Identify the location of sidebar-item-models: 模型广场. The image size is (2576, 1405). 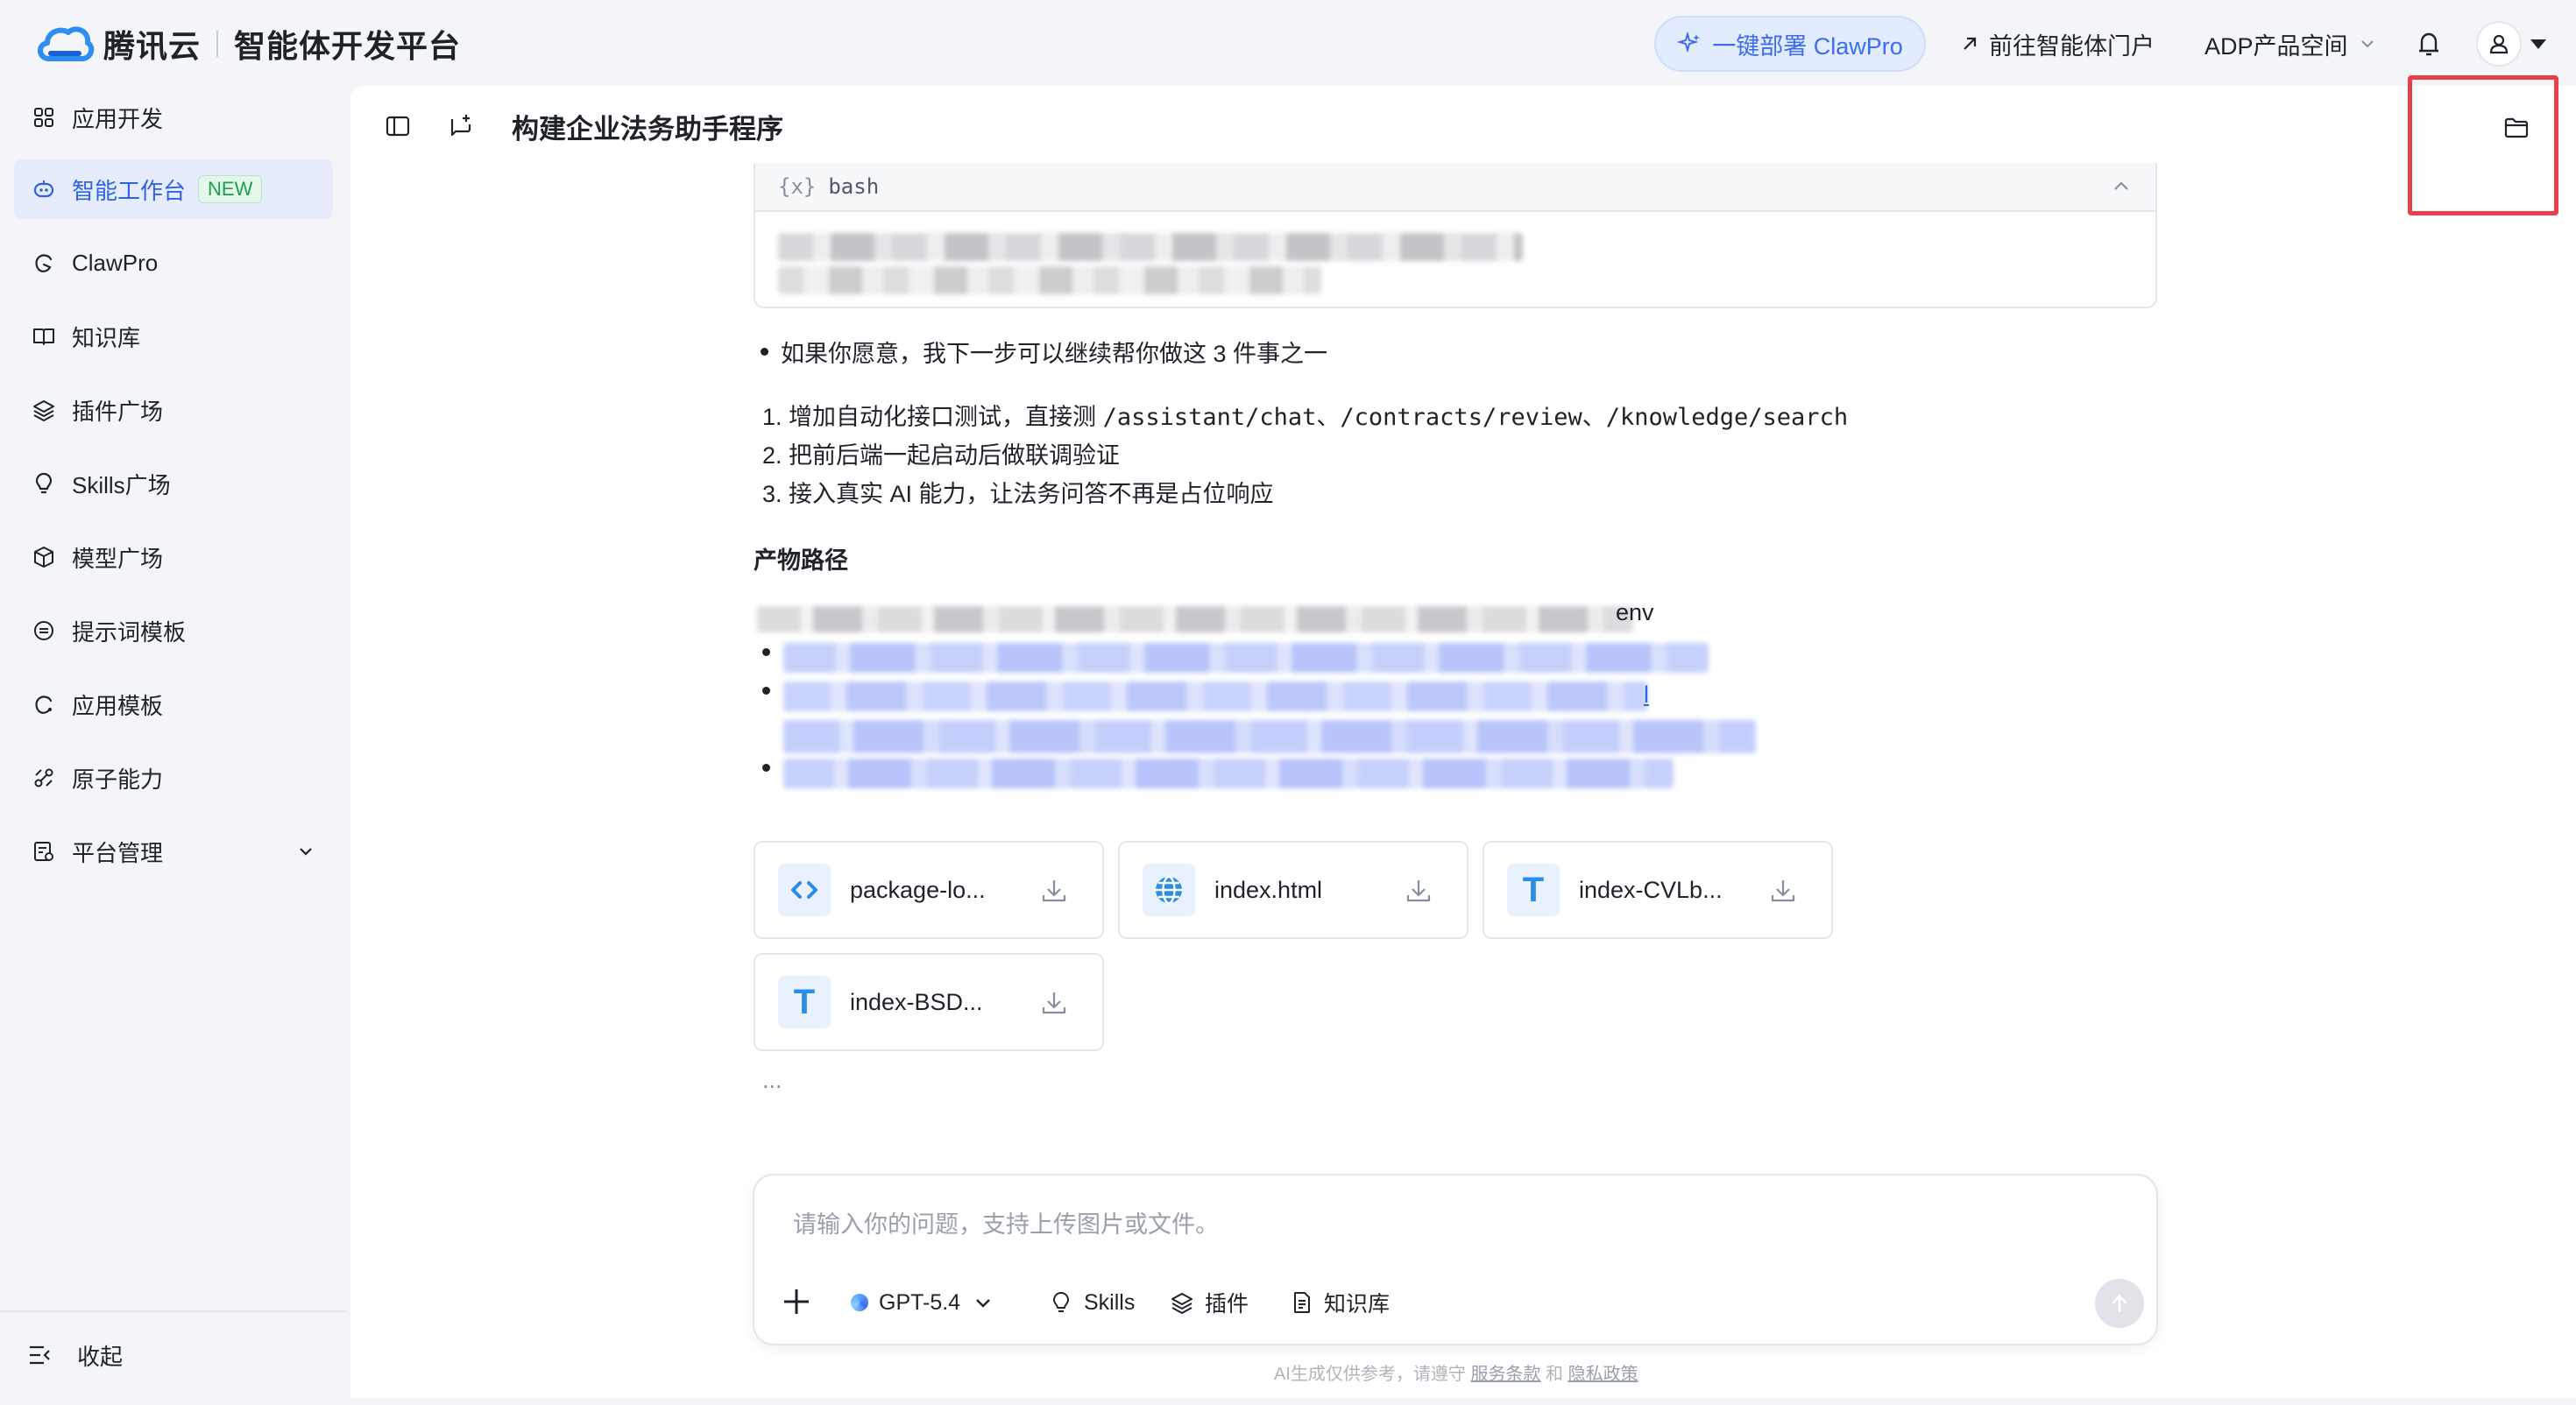
(173, 557).